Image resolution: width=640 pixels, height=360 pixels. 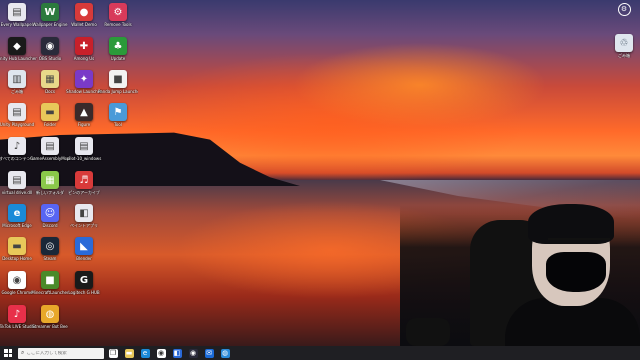 I want to click on windows-app-icon: ◍, so click(x=225, y=353).